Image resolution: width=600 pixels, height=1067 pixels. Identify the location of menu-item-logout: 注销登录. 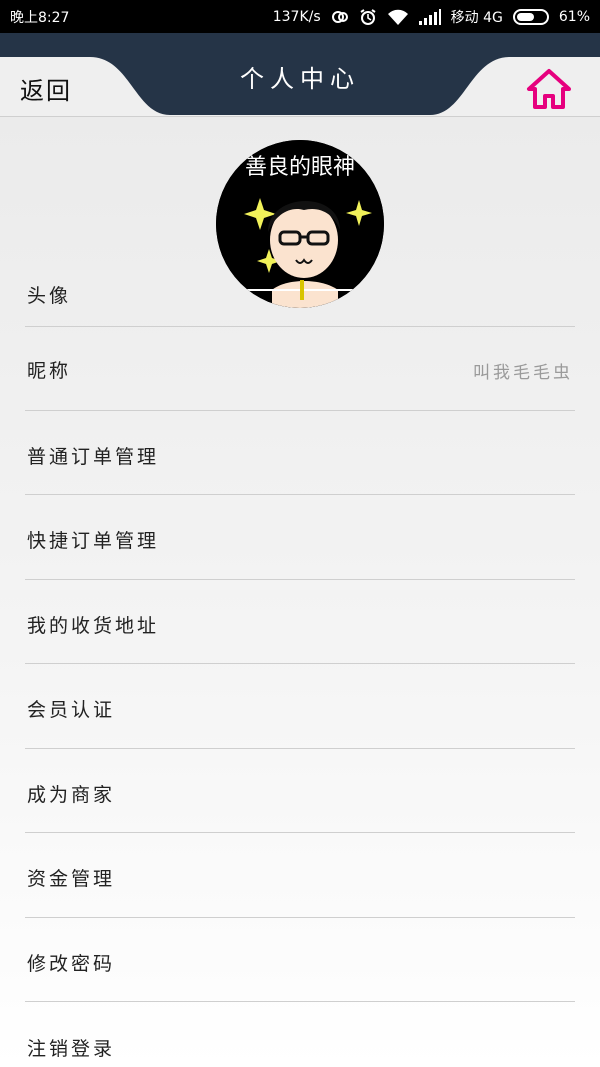
(300, 1034).